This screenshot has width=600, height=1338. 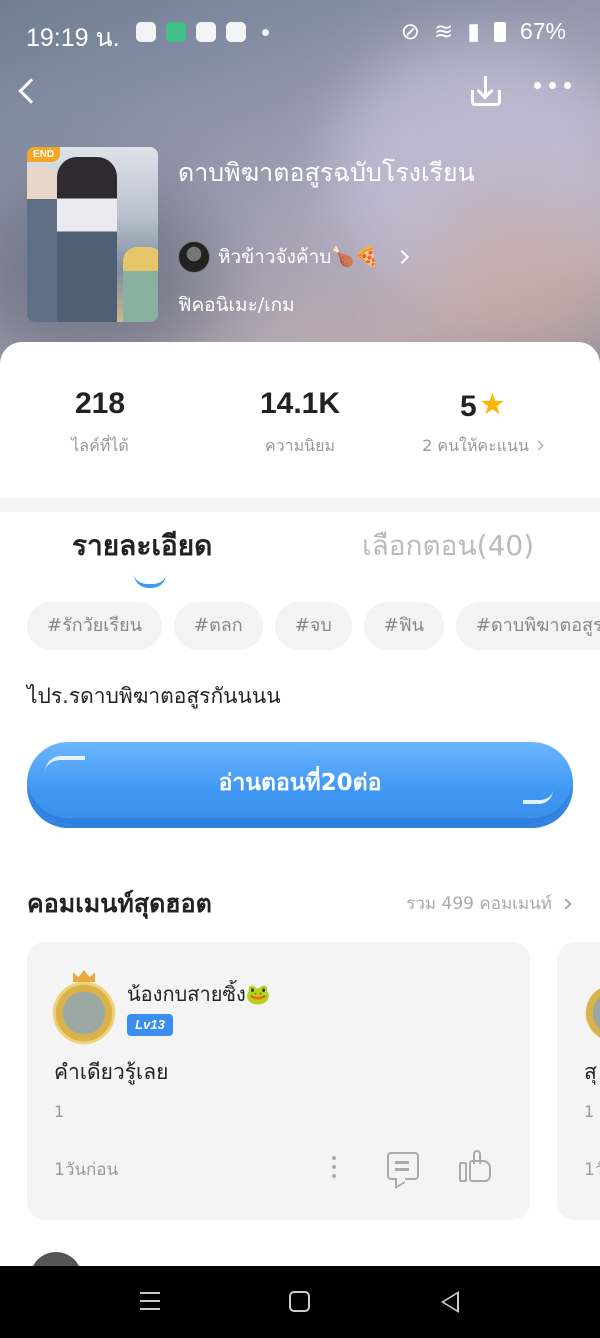 What do you see at coordinates (44, 154) in the screenshot?
I see `end-badge: END` at bounding box center [44, 154].